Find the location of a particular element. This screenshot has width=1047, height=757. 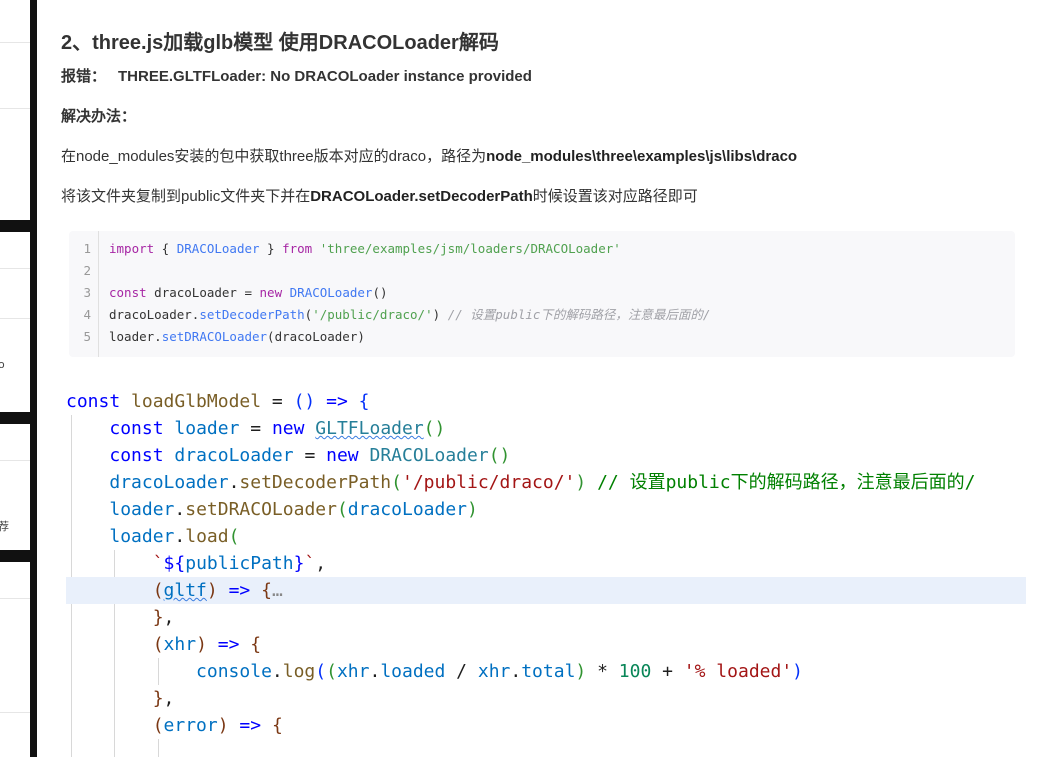

sidebar-fragment: 荐 is located at coordinates (4, 526).